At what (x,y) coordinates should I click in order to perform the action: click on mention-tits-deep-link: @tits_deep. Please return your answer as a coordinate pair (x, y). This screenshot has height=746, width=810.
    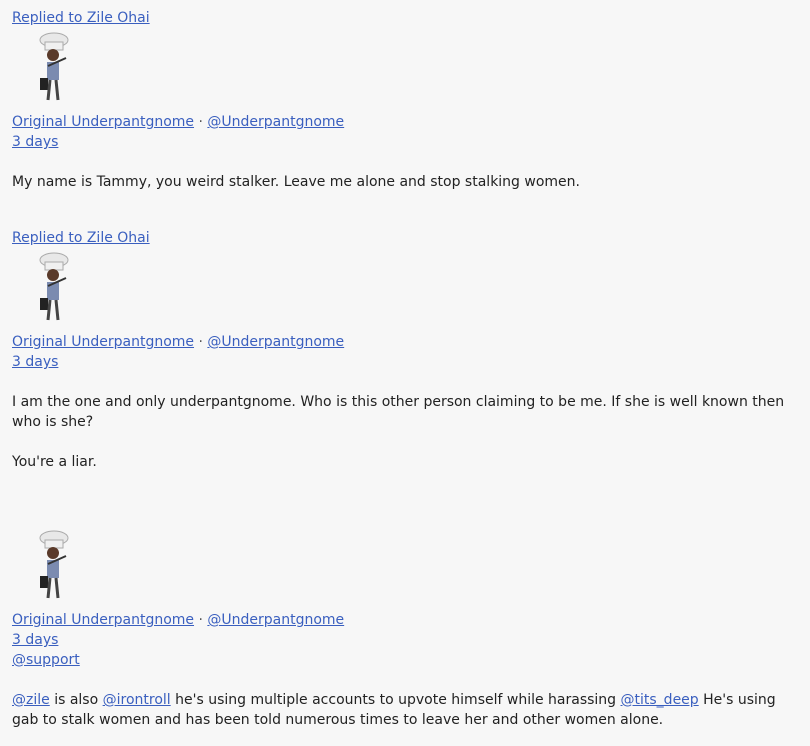
    Looking at the image, I should click on (660, 700).